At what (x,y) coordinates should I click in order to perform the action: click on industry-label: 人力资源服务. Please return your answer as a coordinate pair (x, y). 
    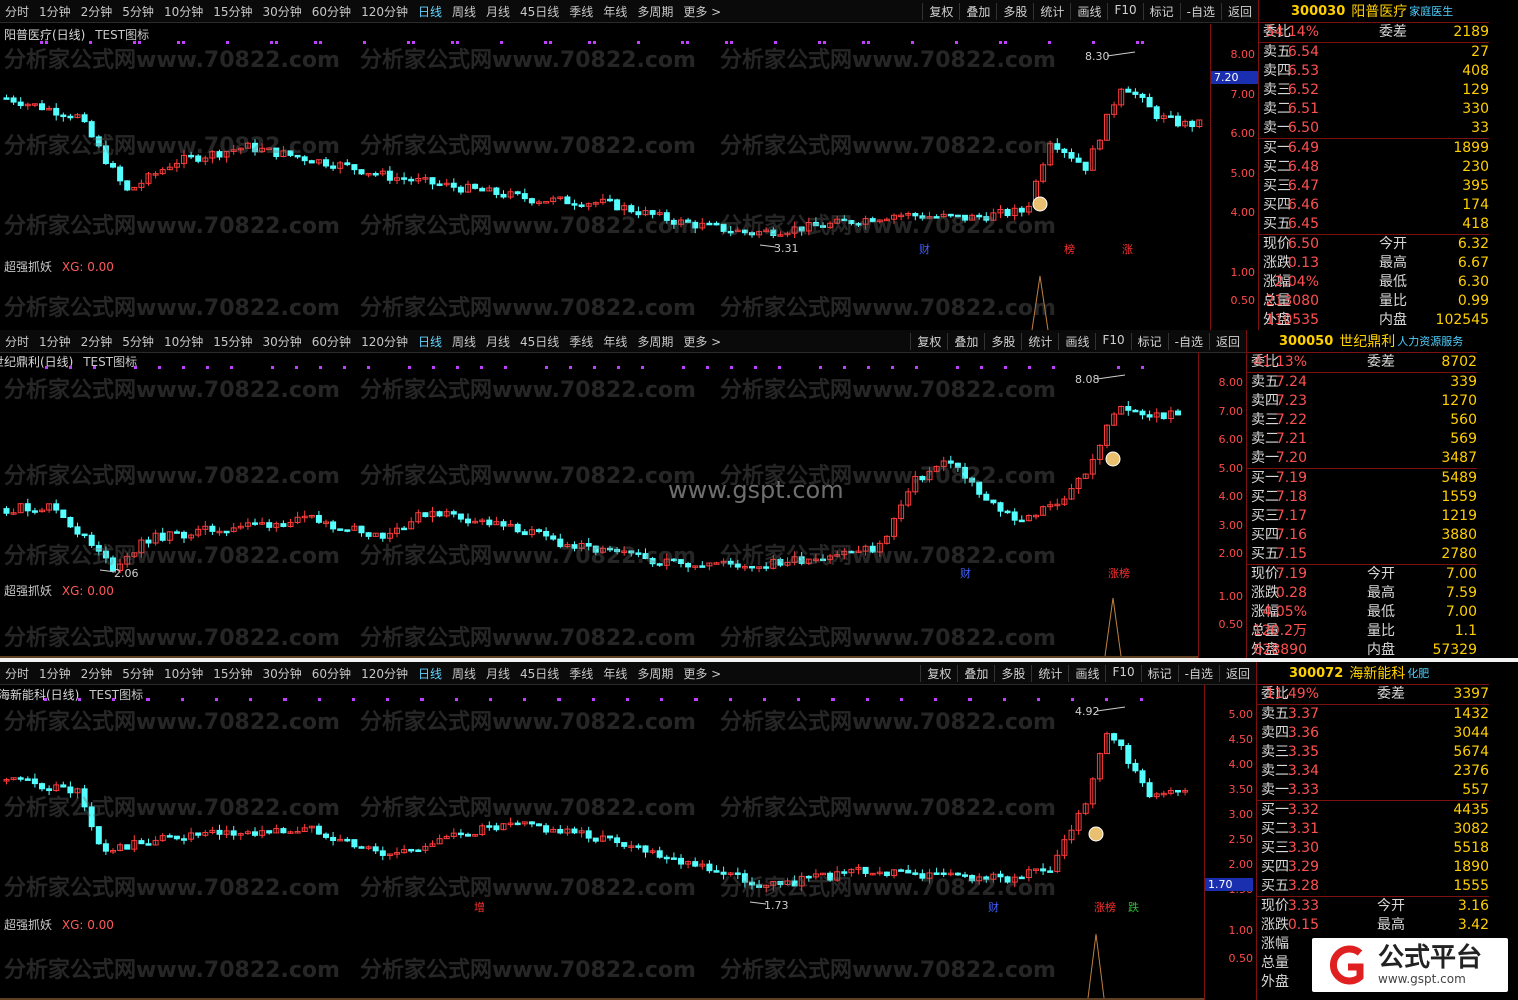
    Looking at the image, I should click on (1430, 341).